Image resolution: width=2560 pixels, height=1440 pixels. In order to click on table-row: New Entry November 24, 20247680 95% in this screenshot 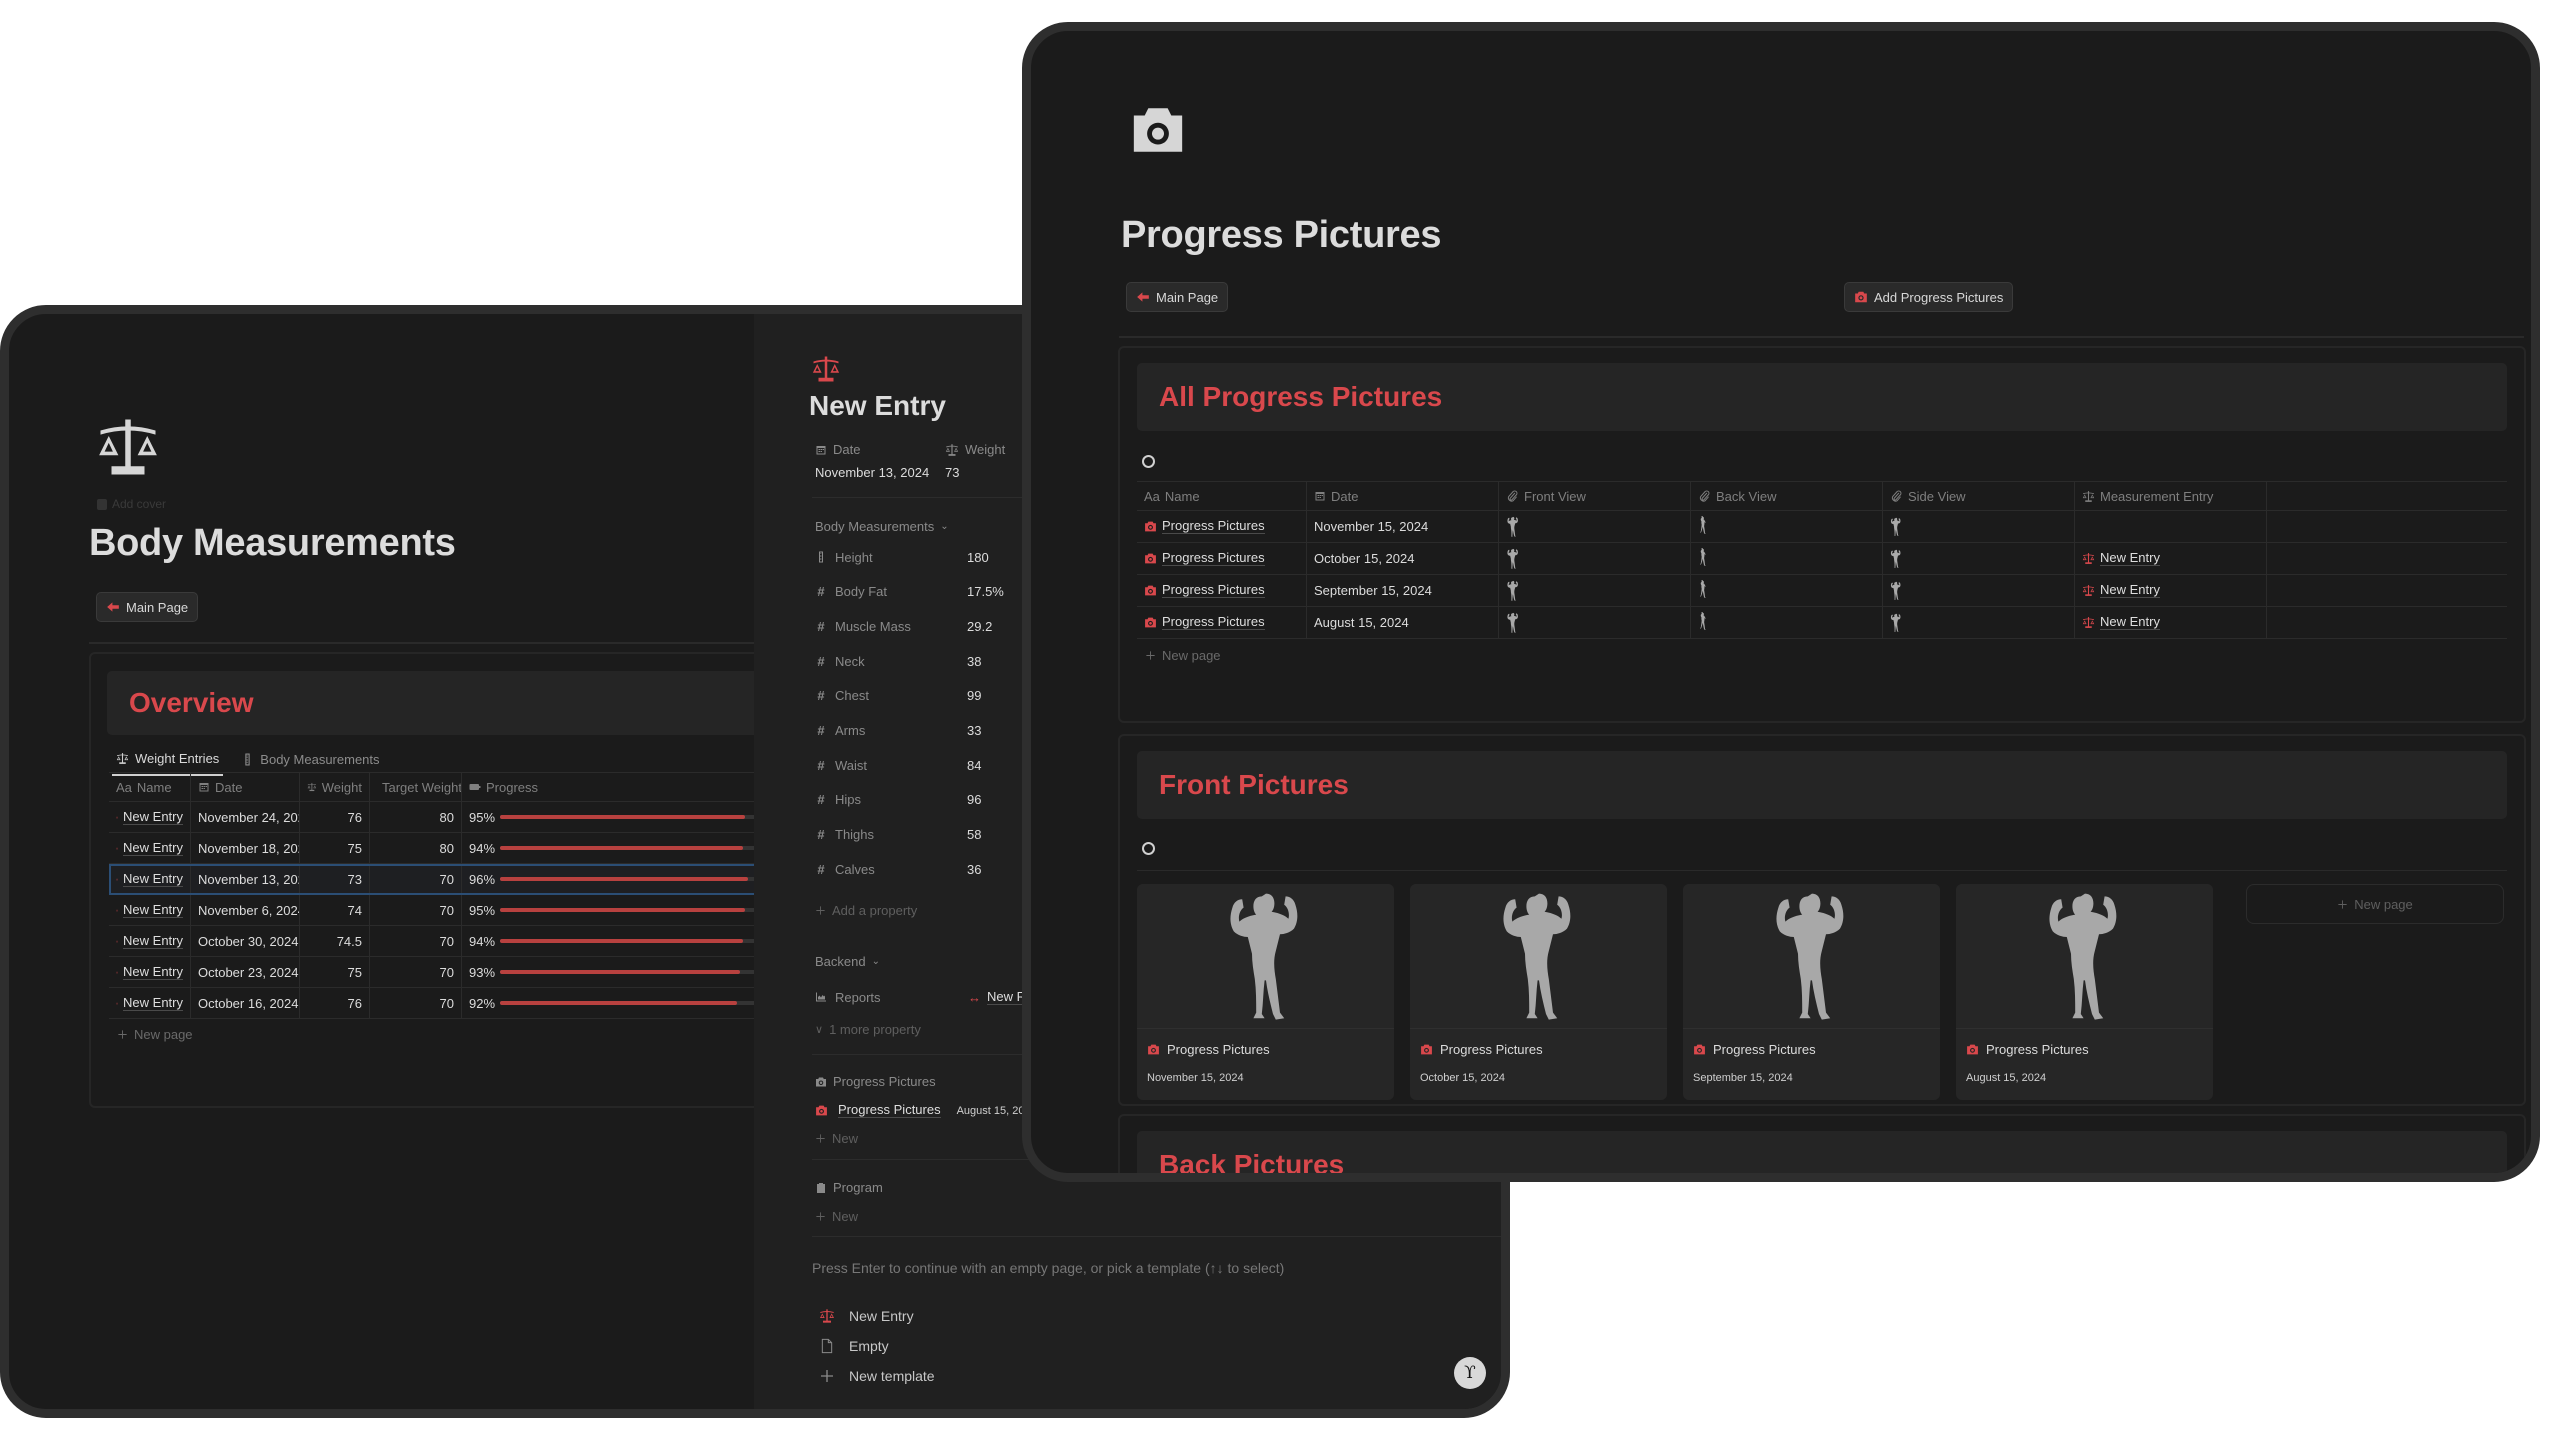, I will do `click(439, 817)`.